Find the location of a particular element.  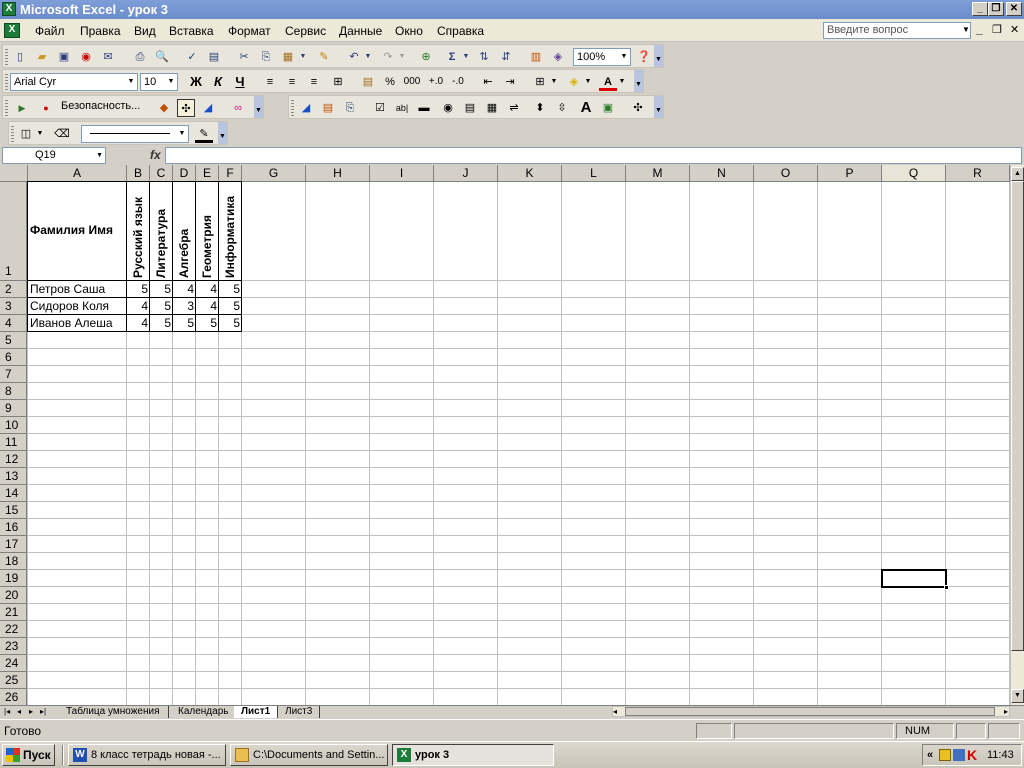

decrease-decimal-icon: -.0 is located at coordinates (458, 82).